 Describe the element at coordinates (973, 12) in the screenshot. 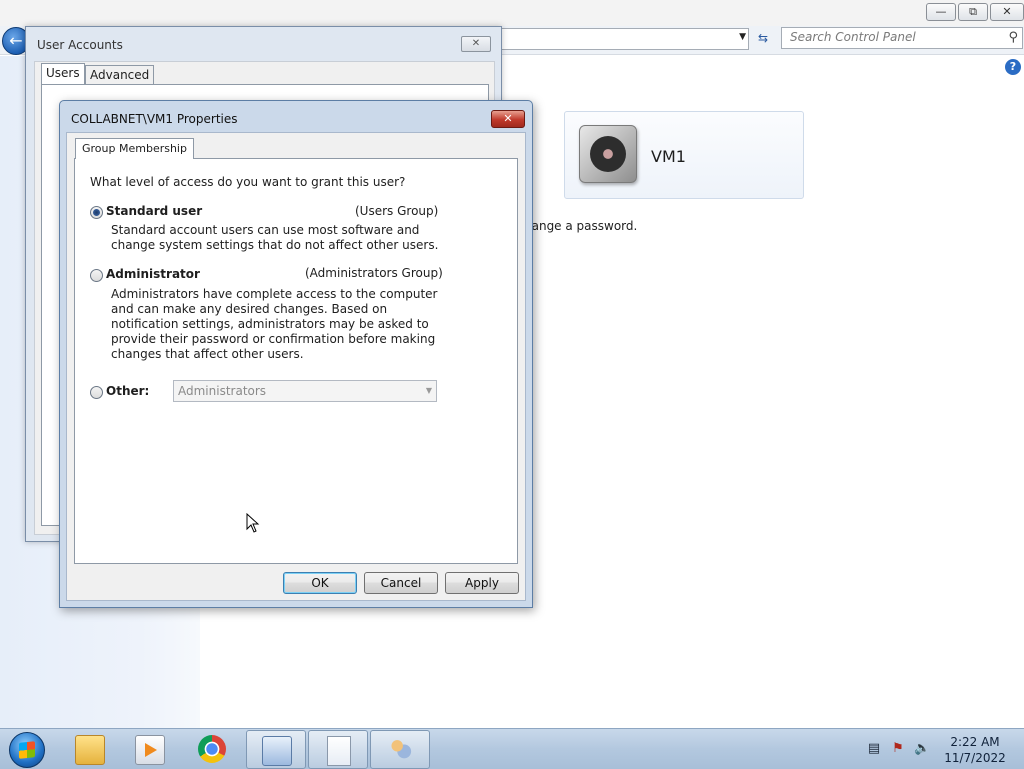

I see `restore-button: ⧉` at that location.